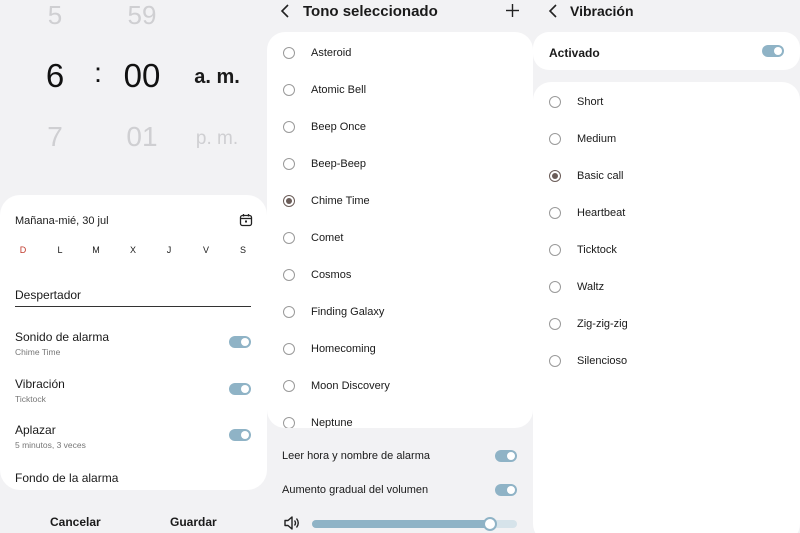  I want to click on day-saturday: S, so click(243, 250).